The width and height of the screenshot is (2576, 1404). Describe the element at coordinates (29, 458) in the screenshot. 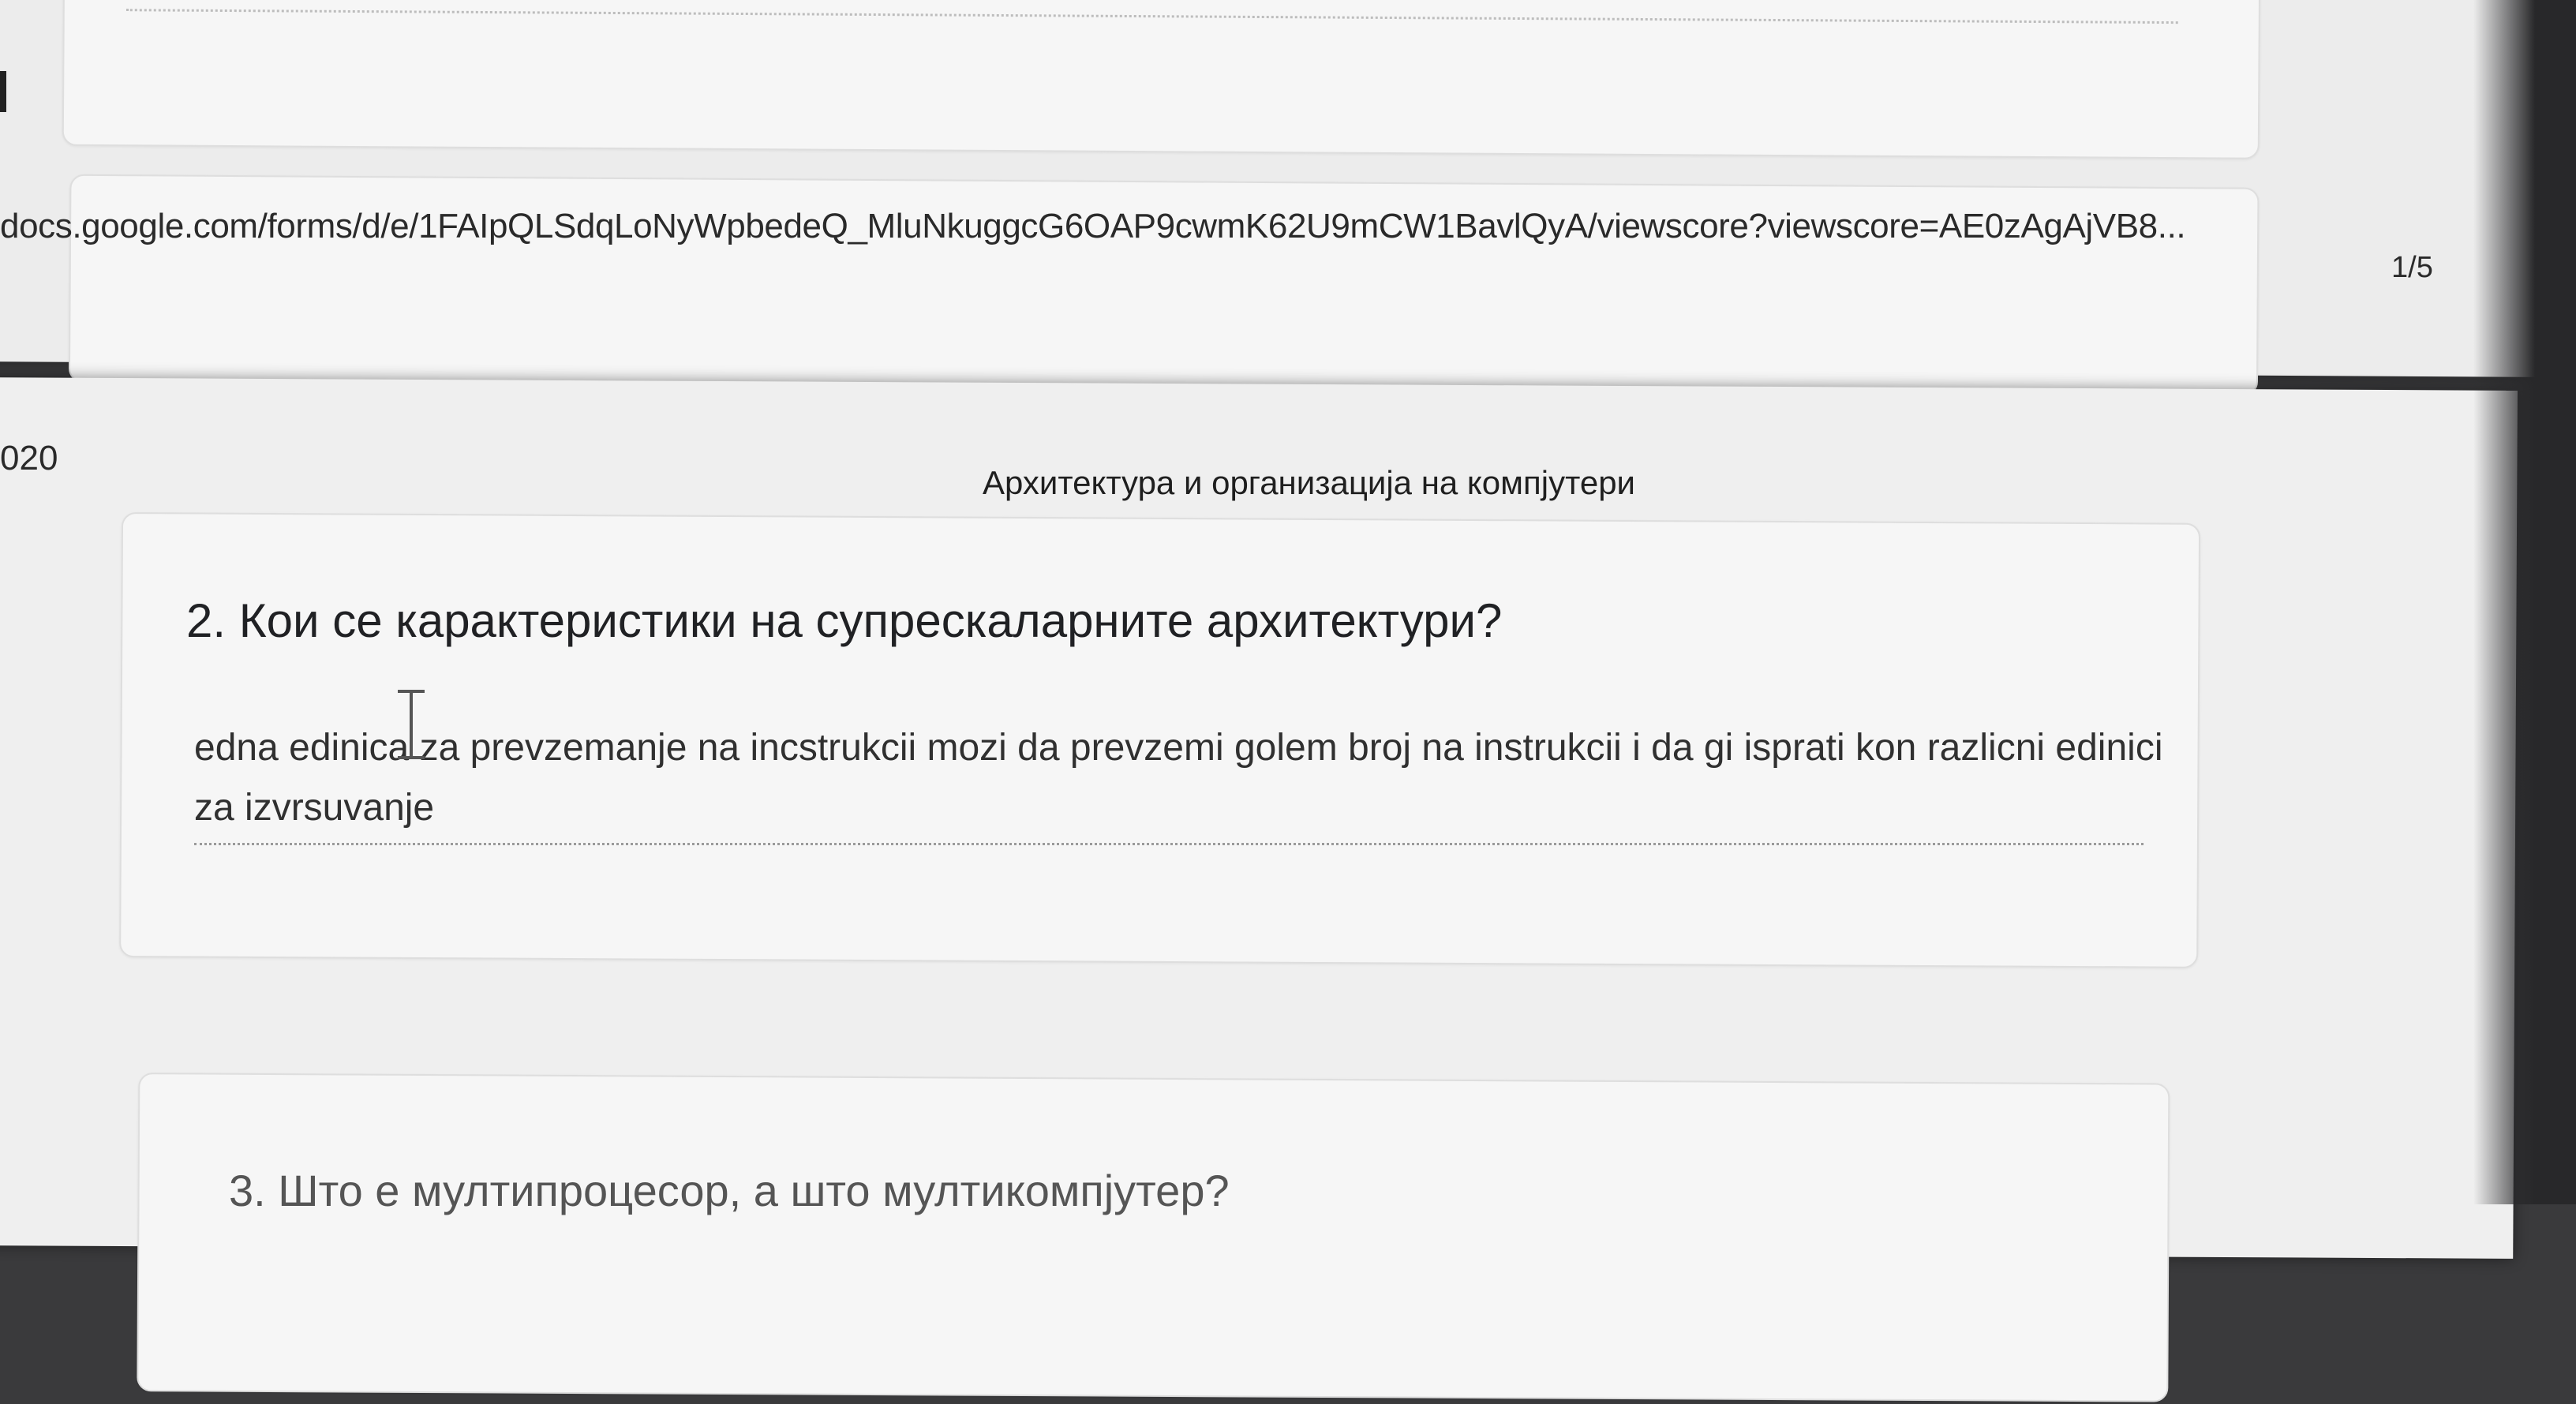

I see `date-fragment: 020` at that location.